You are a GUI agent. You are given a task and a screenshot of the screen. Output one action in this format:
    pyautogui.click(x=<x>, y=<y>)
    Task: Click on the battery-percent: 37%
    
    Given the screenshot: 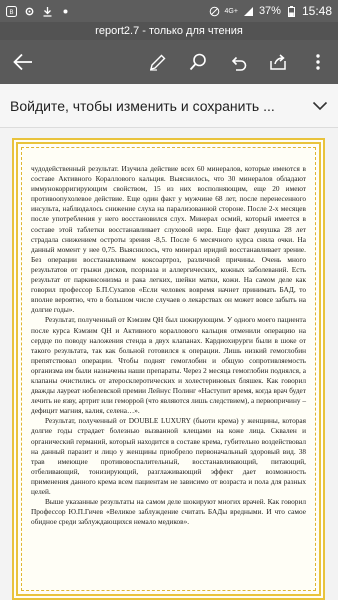 What is the action you would take?
    pyautogui.click(x=269, y=11)
    